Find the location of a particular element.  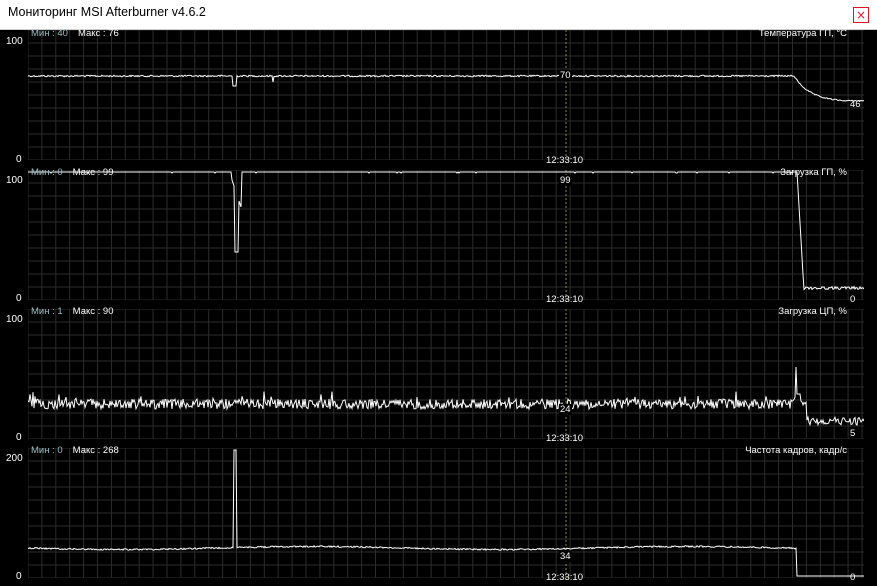

min-max-labels: Мин : 1 Макс : 90 is located at coordinates (72, 311).